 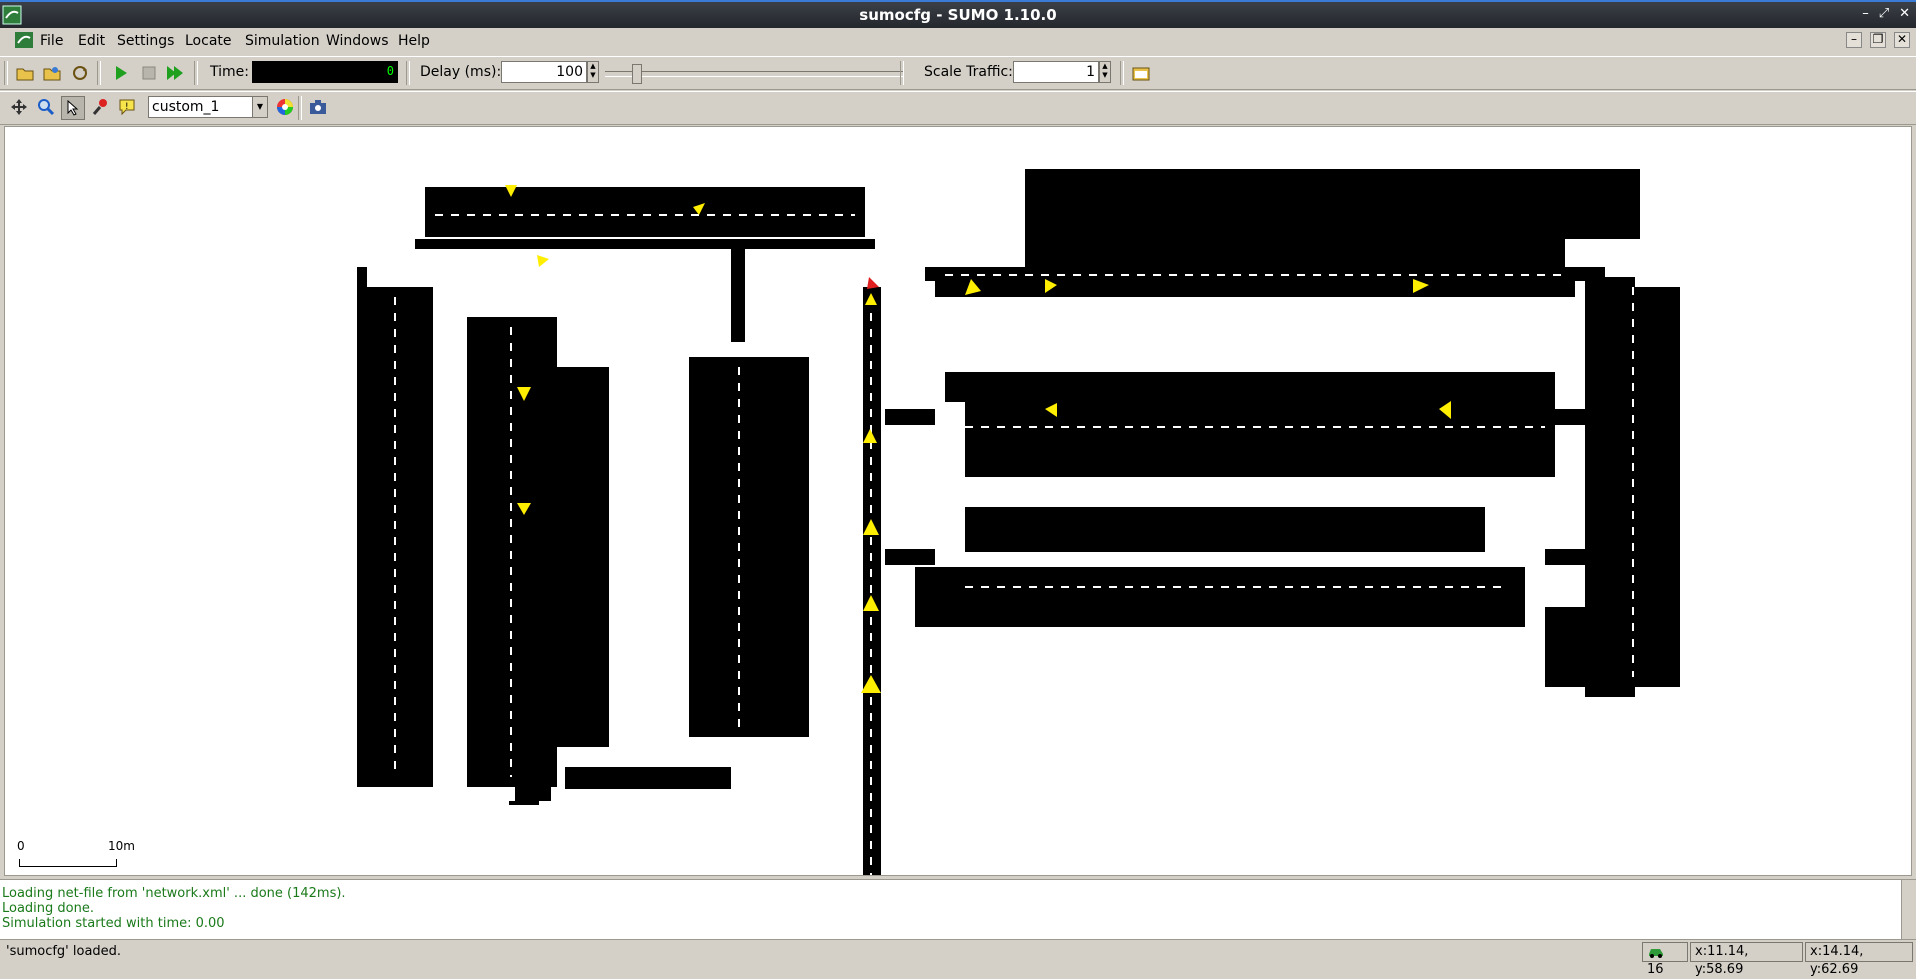 What do you see at coordinates (24, 40) in the screenshot?
I see `mdi-app-icon` at bounding box center [24, 40].